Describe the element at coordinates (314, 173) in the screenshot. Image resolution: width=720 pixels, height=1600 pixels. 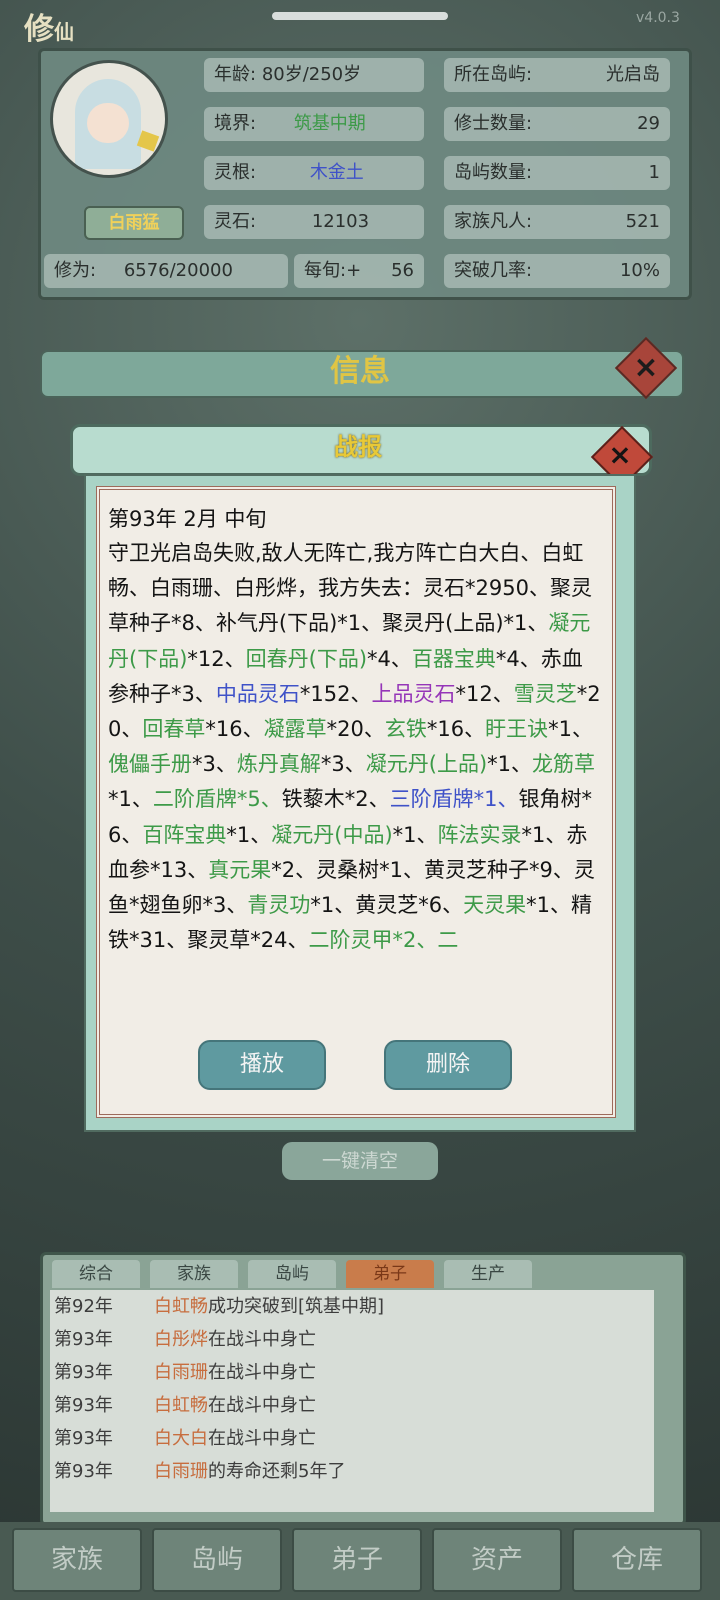
I see `stat-spirit-root: 灵根: 木金土` at that location.